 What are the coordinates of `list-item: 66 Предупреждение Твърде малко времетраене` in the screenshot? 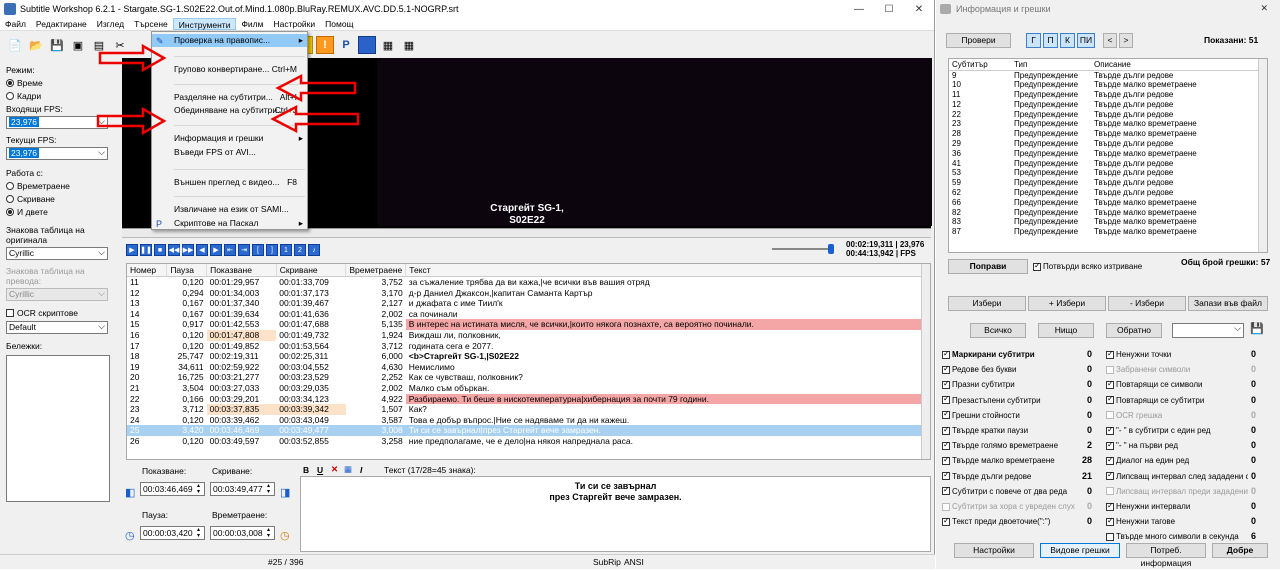 It's located at (1104, 203).